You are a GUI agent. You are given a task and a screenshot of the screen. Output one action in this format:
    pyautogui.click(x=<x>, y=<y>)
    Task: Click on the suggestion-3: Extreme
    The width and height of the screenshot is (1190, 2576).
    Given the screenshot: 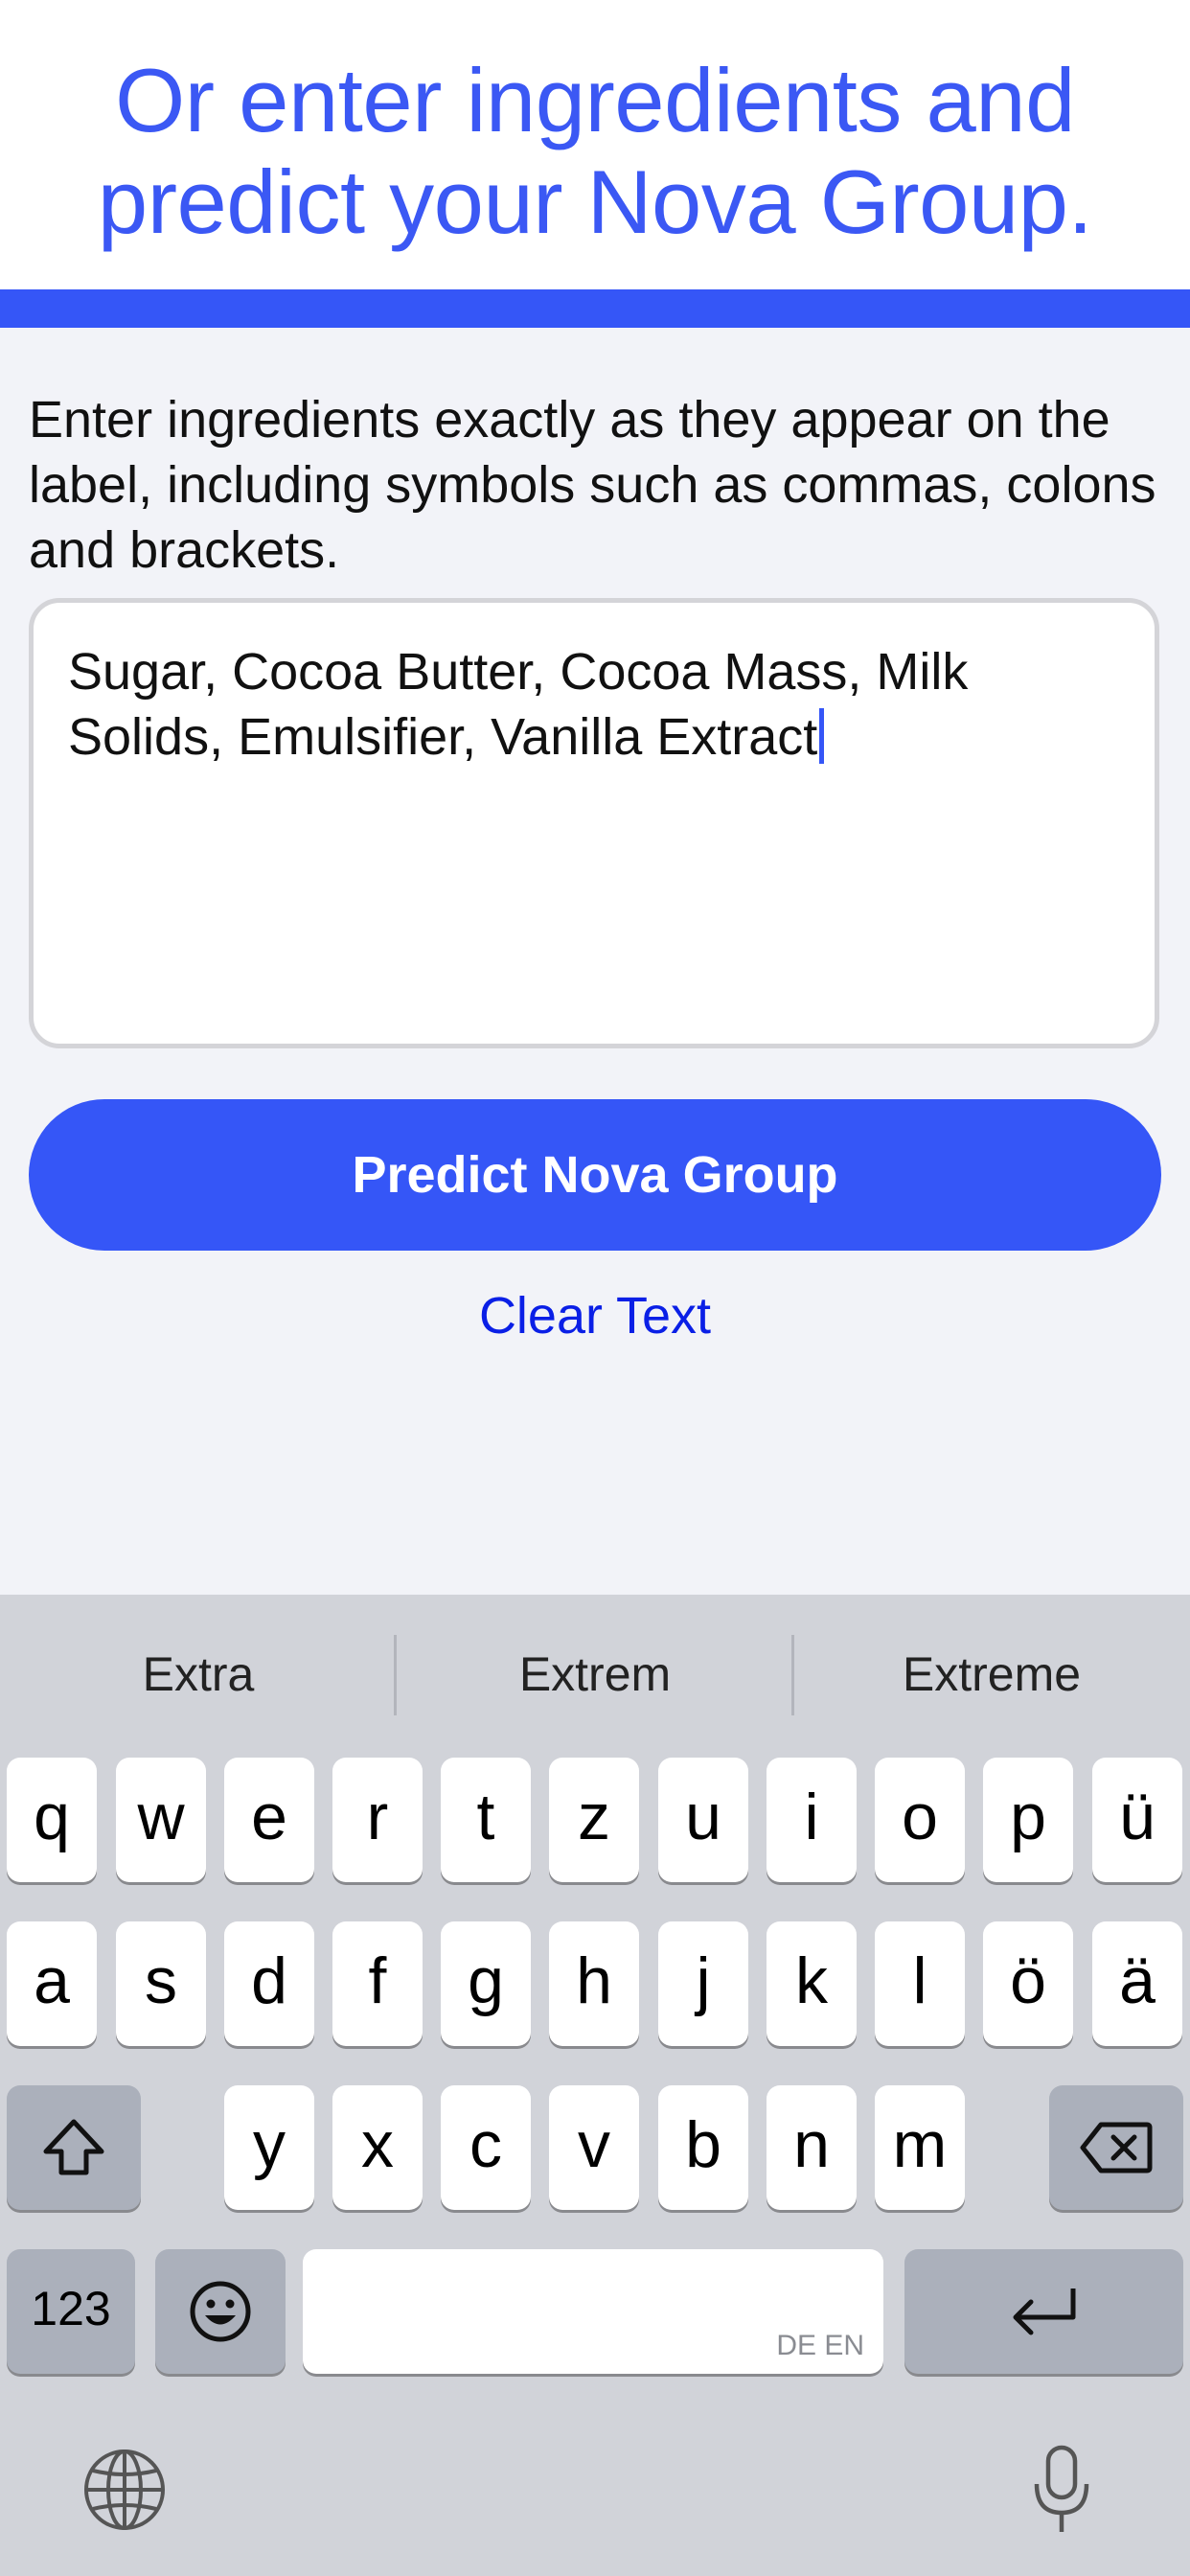 What is the action you would take?
    pyautogui.click(x=991, y=1674)
    